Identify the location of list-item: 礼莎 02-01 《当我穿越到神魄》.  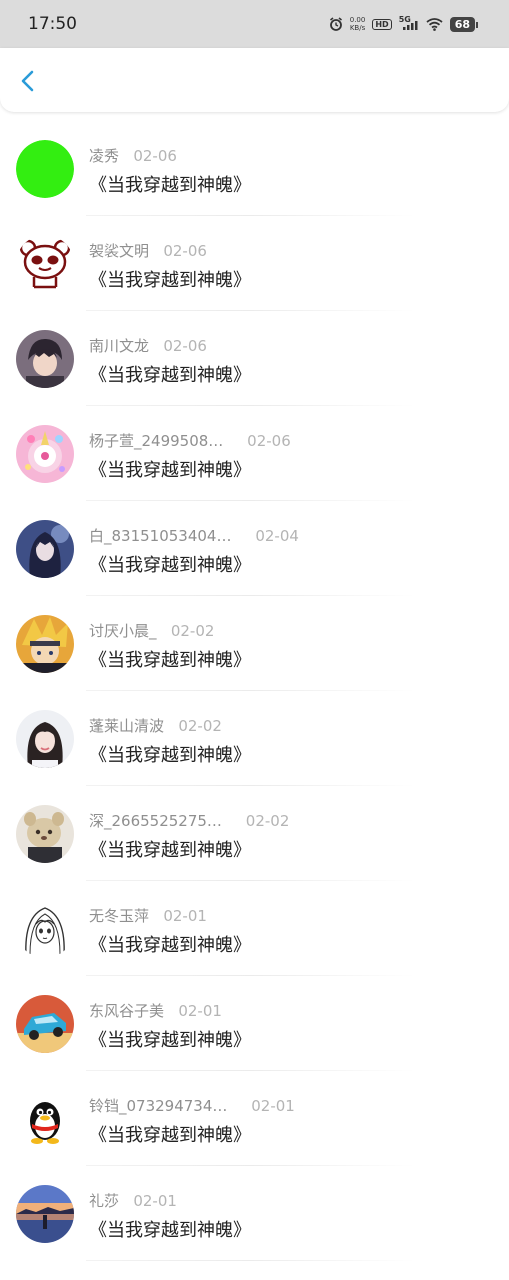
(254, 1213).